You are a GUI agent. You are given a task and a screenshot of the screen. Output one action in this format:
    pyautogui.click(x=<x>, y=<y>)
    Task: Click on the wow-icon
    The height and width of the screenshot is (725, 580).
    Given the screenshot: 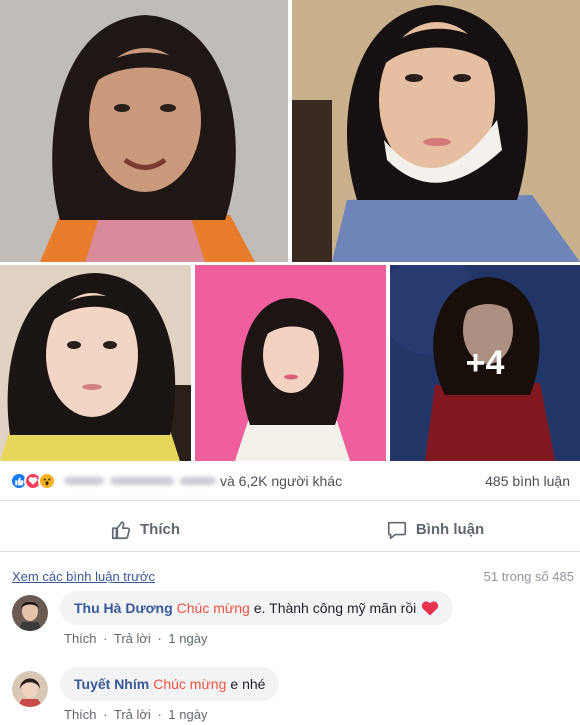 What is the action you would take?
    pyautogui.click(x=47, y=480)
    